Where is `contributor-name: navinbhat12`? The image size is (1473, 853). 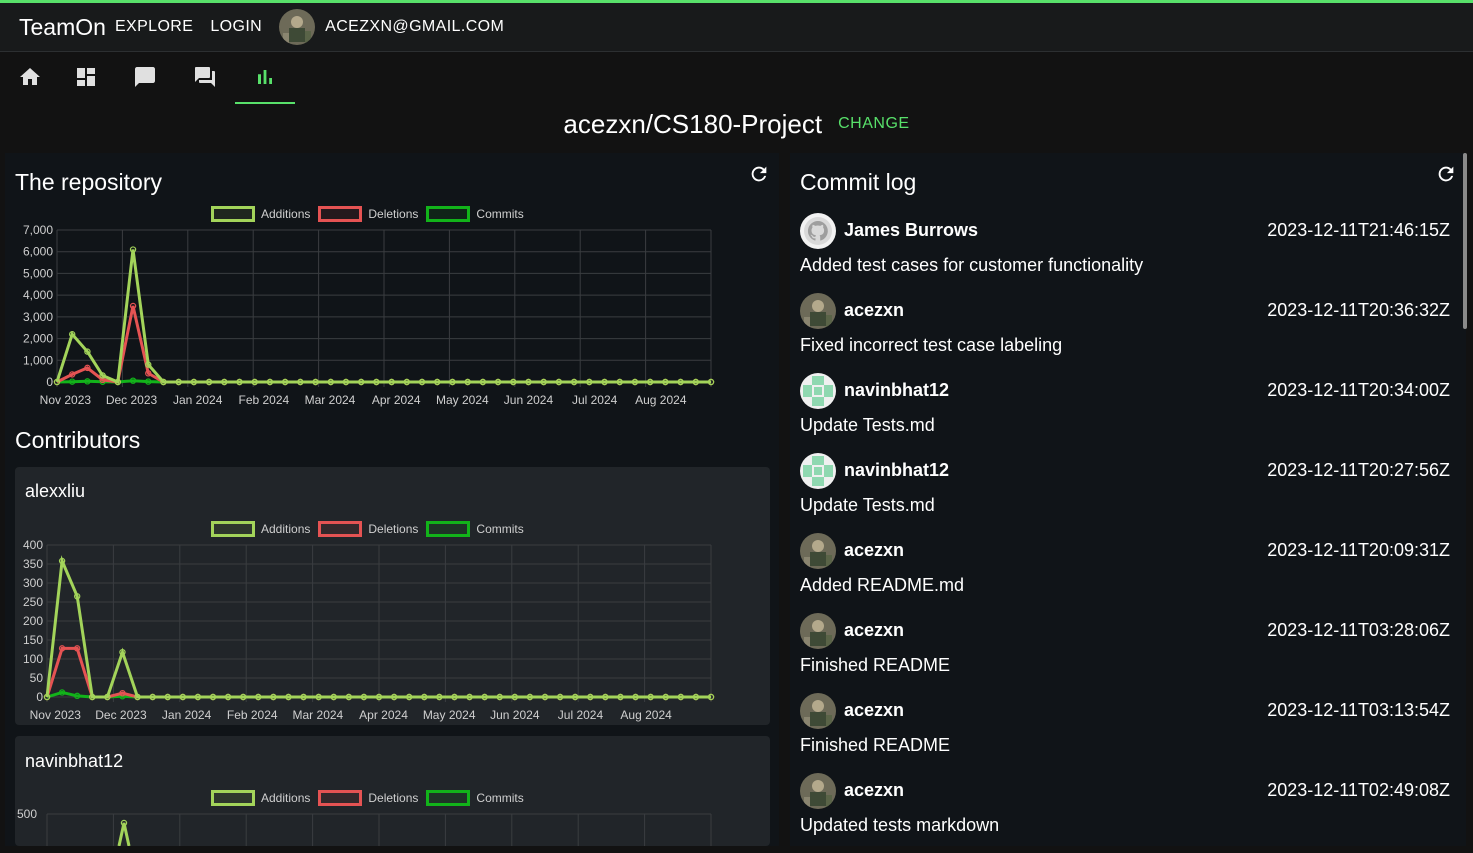
contributor-name: navinbhat12 is located at coordinates (74, 761).